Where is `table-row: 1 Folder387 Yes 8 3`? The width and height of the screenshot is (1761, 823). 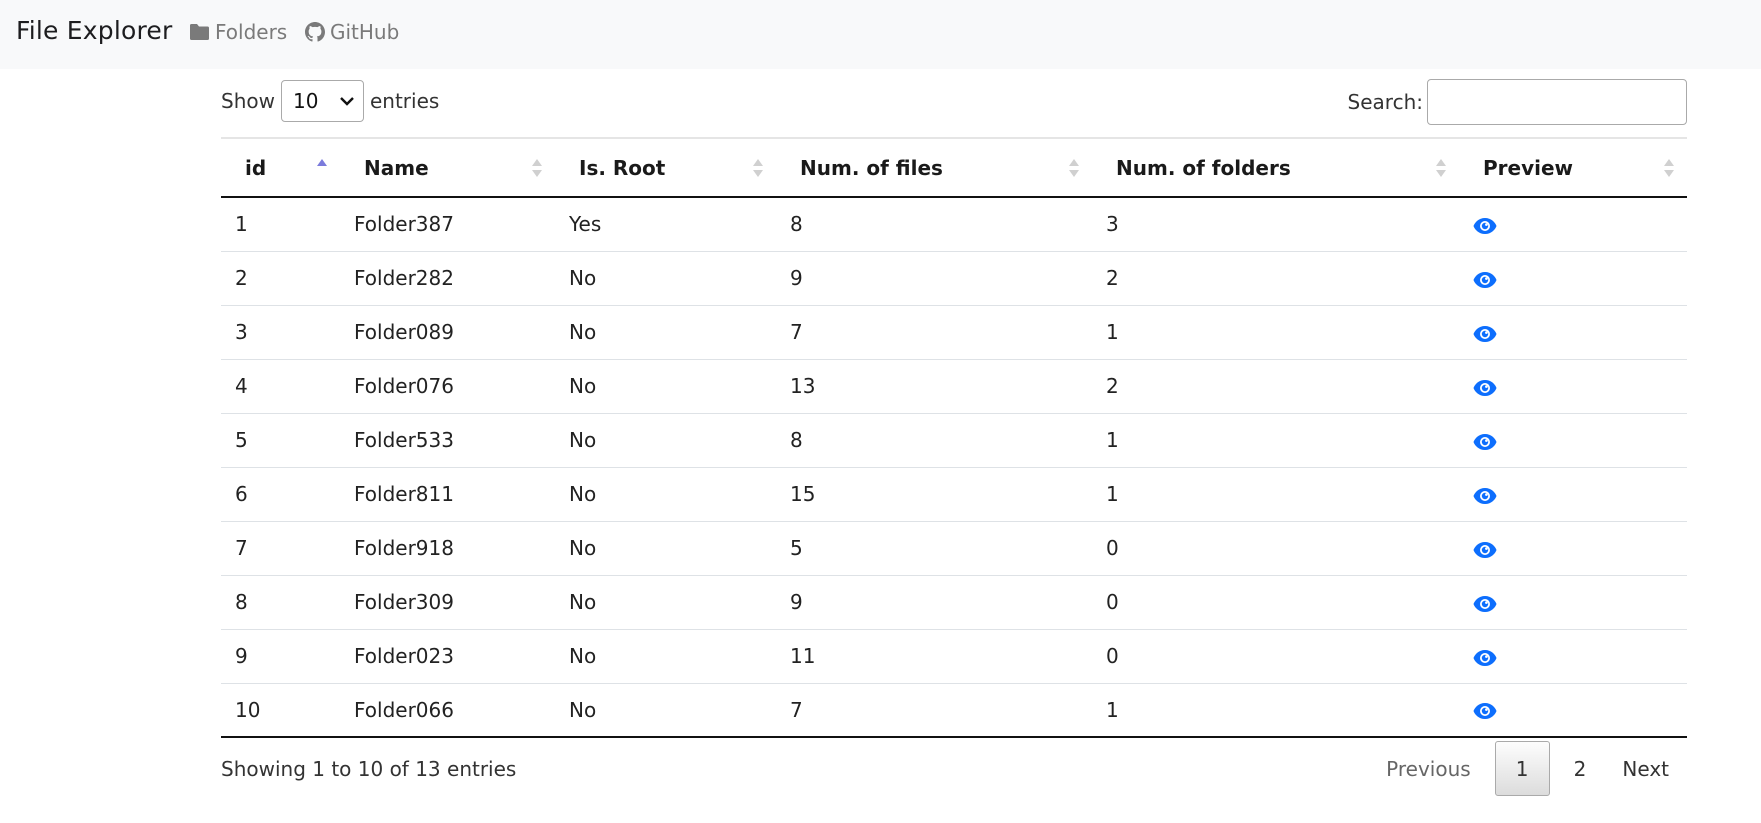 table-row: 1 Folder387 Yes 8 3 is located at coordinates (954, 224).